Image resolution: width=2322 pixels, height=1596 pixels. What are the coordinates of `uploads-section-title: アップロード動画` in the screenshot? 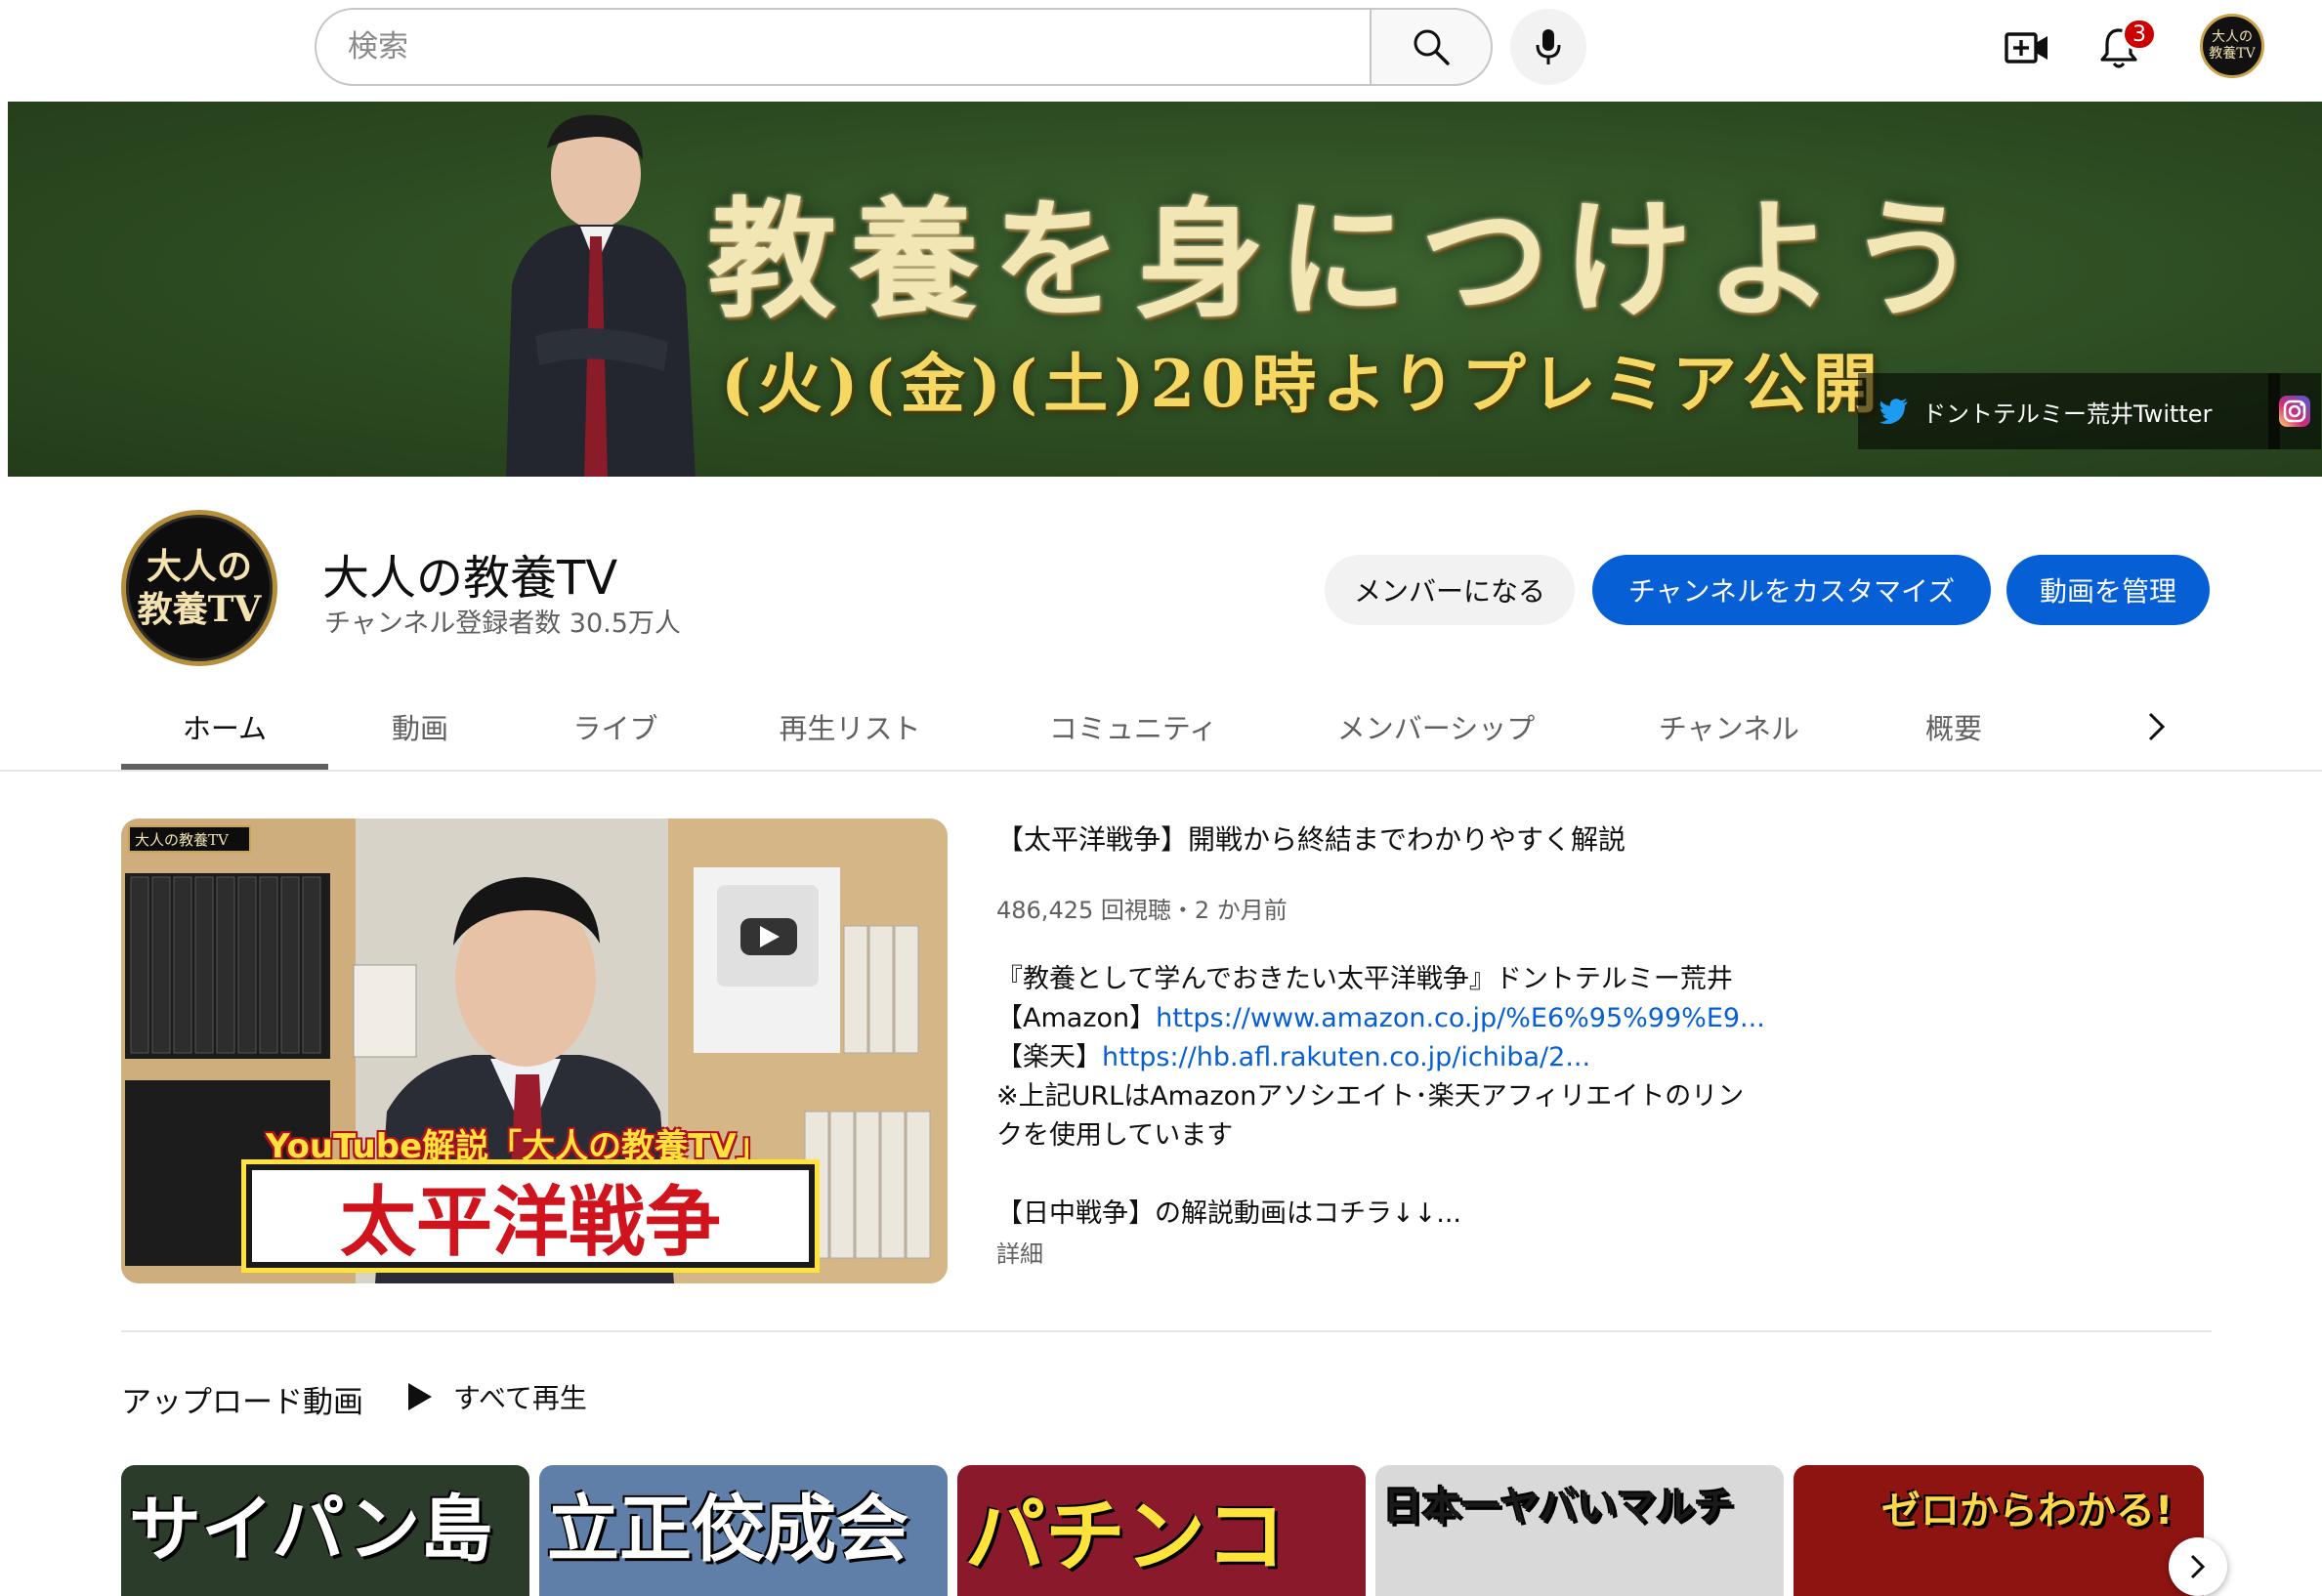 It's located at (242, 1402).